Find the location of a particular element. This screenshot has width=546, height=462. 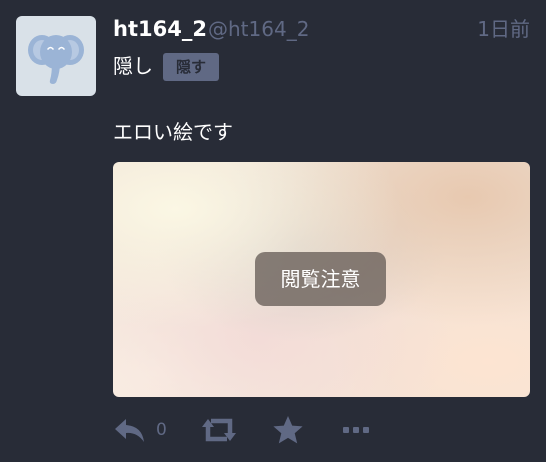

avatar is located at coordinates (56, 56).